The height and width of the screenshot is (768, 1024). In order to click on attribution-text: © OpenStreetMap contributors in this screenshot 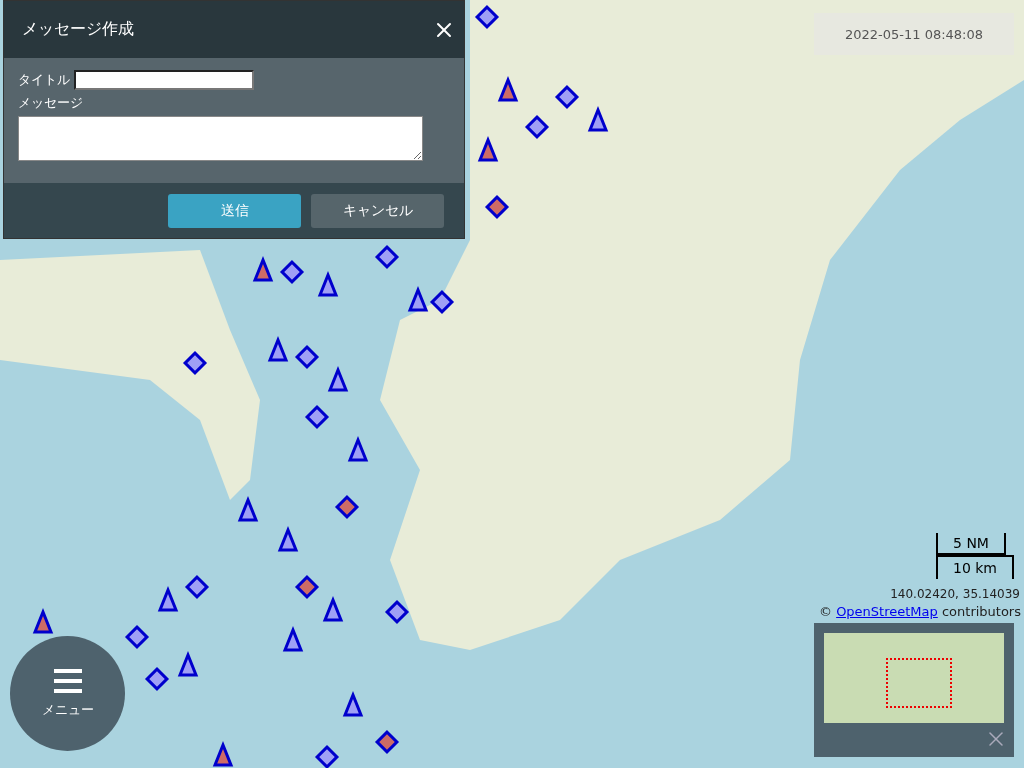, I will do `click(920, 611)`.